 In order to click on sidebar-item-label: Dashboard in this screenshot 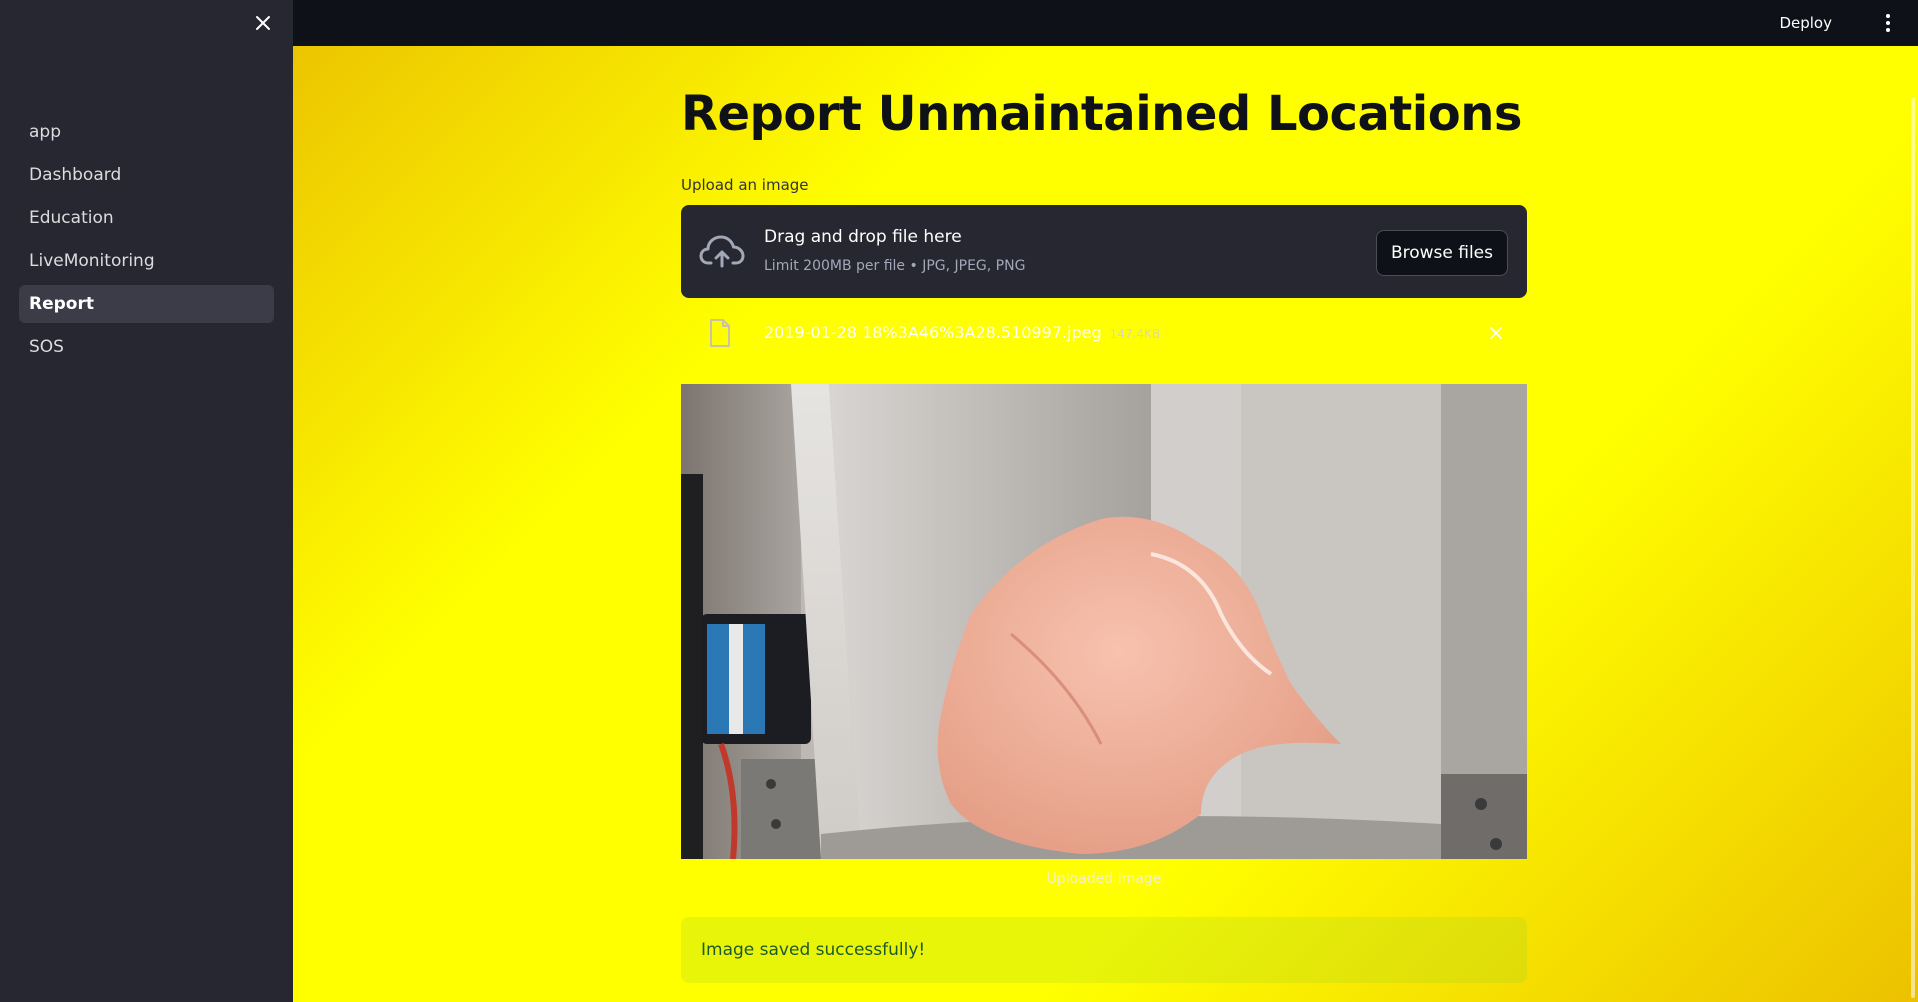, I will do `click(75, 175)`.